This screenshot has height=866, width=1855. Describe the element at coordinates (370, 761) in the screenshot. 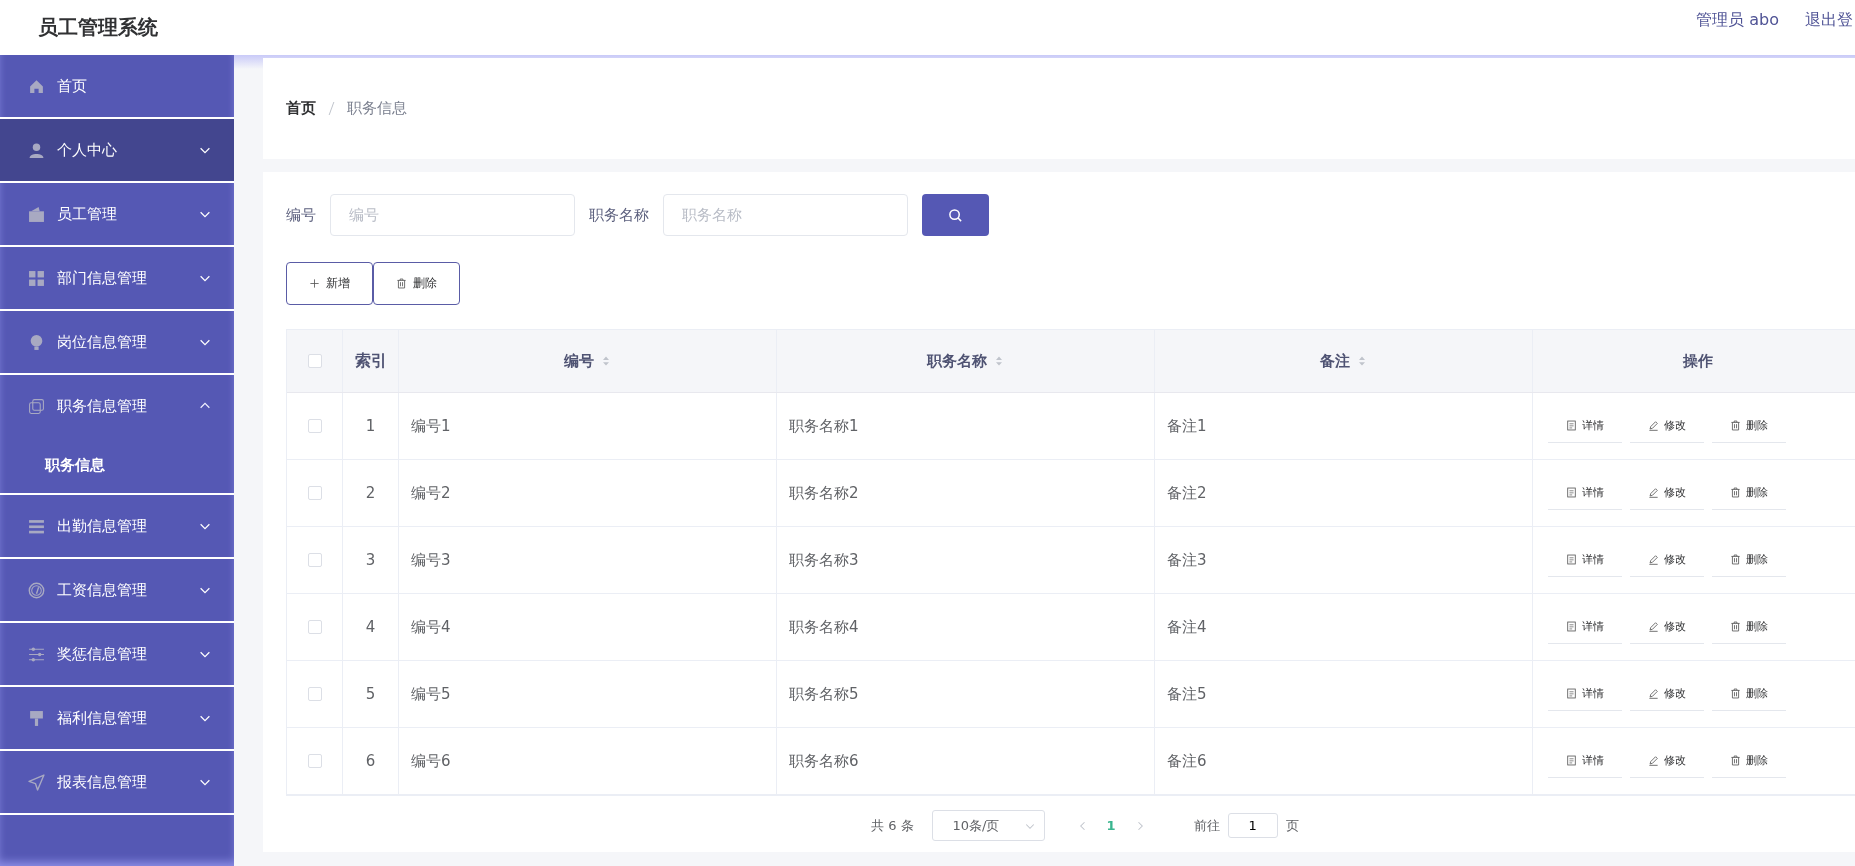

I see `table-cell: 6` at that location.